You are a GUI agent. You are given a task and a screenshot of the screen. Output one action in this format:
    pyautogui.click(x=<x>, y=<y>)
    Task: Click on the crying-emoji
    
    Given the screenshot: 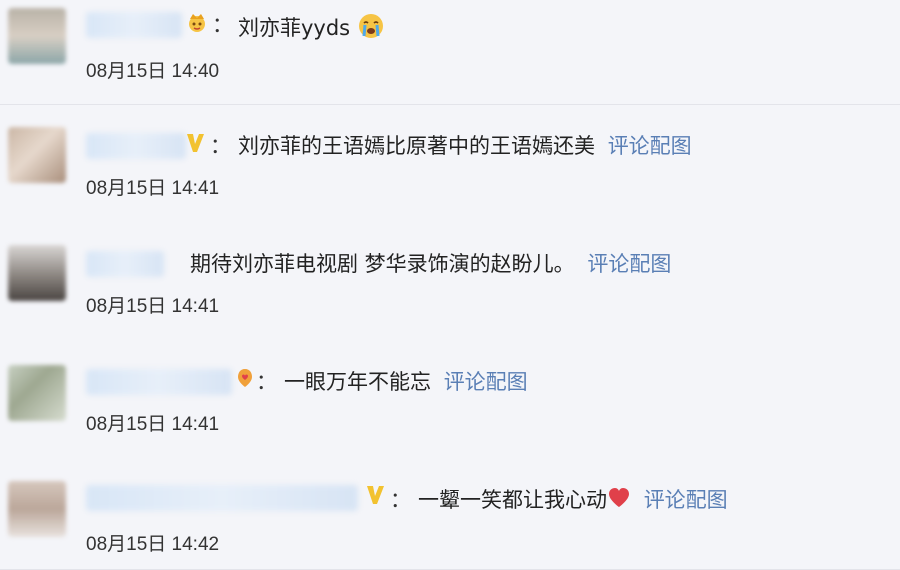 What is the action you would take?
    pyautogui.click(x=371, y=29)
    